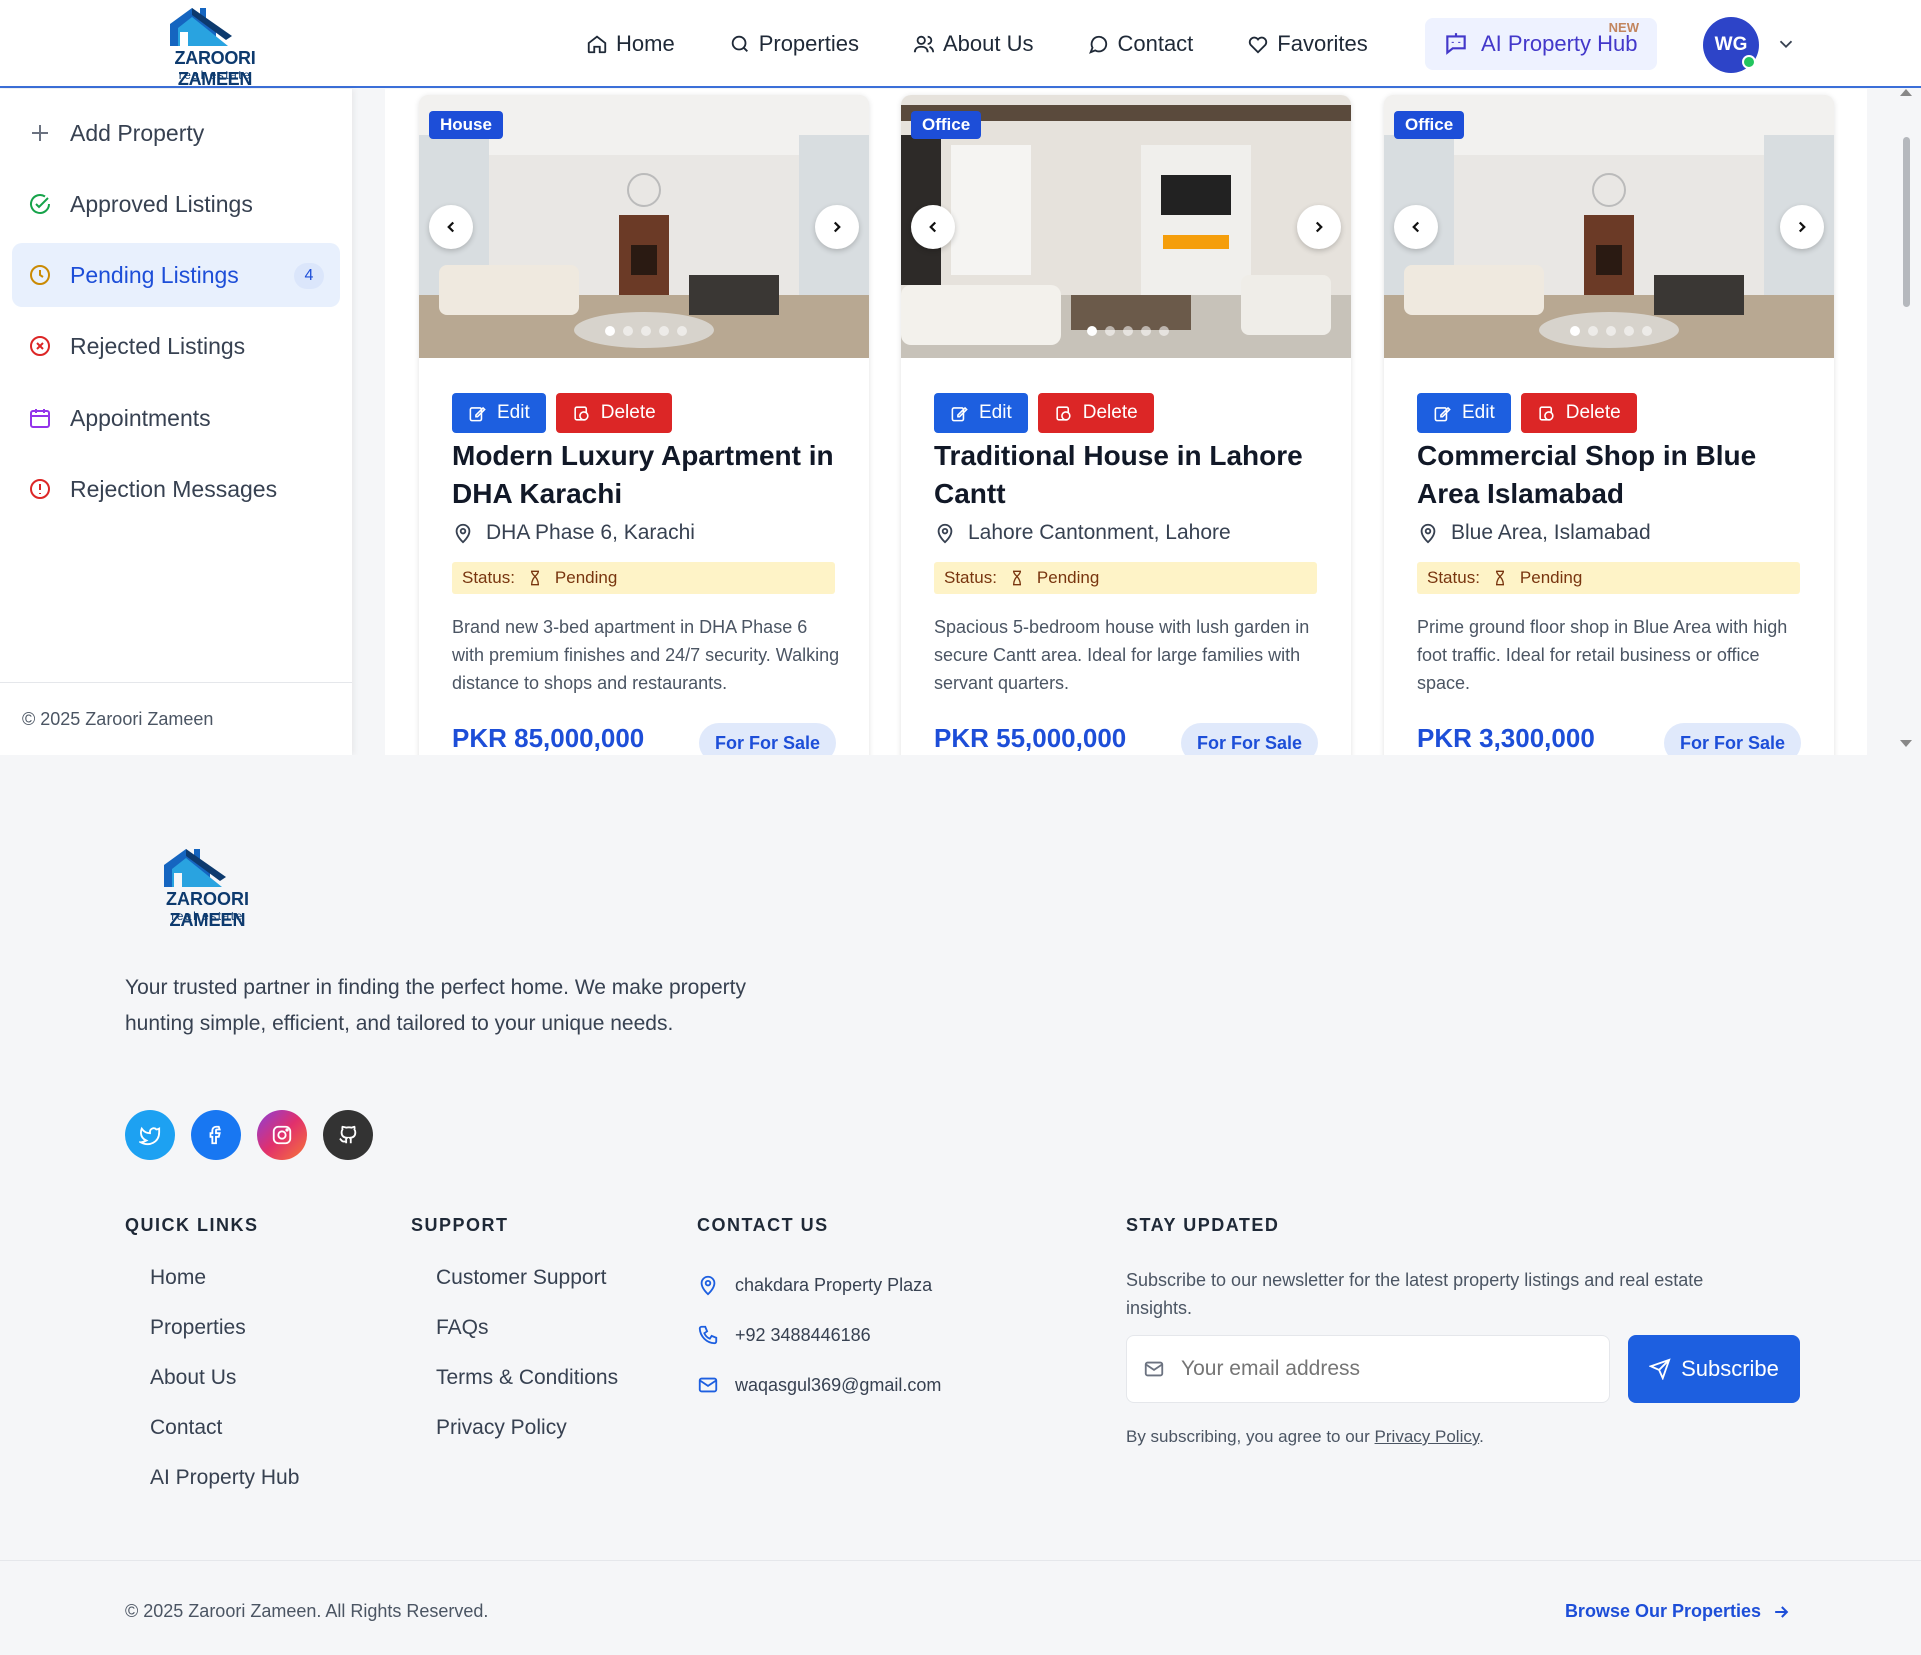 The height and width of the screenshot is (1655, 1921). Describe the element at coordinates (630, 44) in the screenshot. I see `nav-home: Home` at that location.